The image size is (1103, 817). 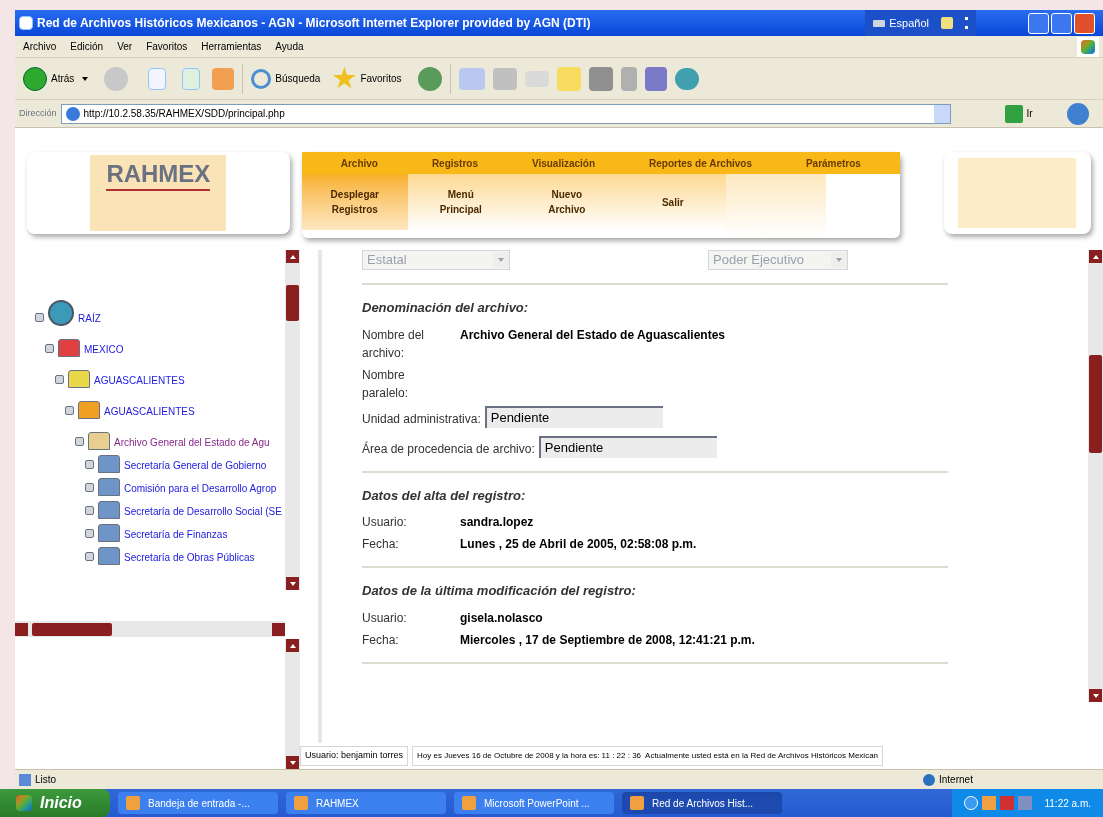 I want to click on minimize-button, so click(x=1038, y=23).